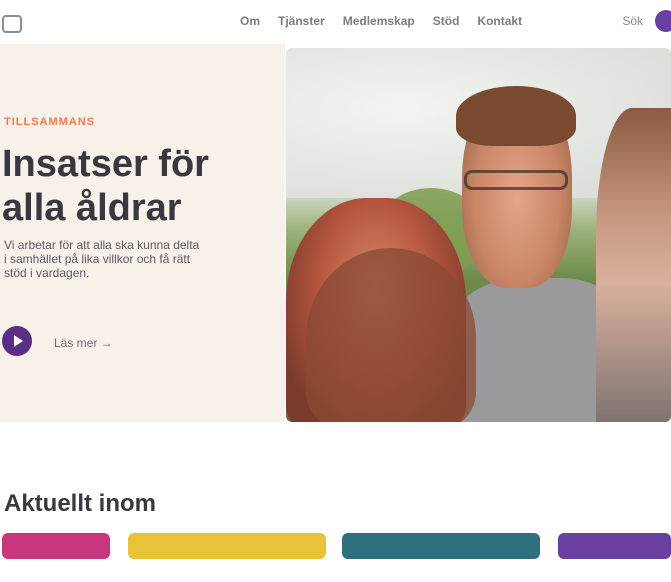  I want to click on photo-person-right, so click(633, 265).